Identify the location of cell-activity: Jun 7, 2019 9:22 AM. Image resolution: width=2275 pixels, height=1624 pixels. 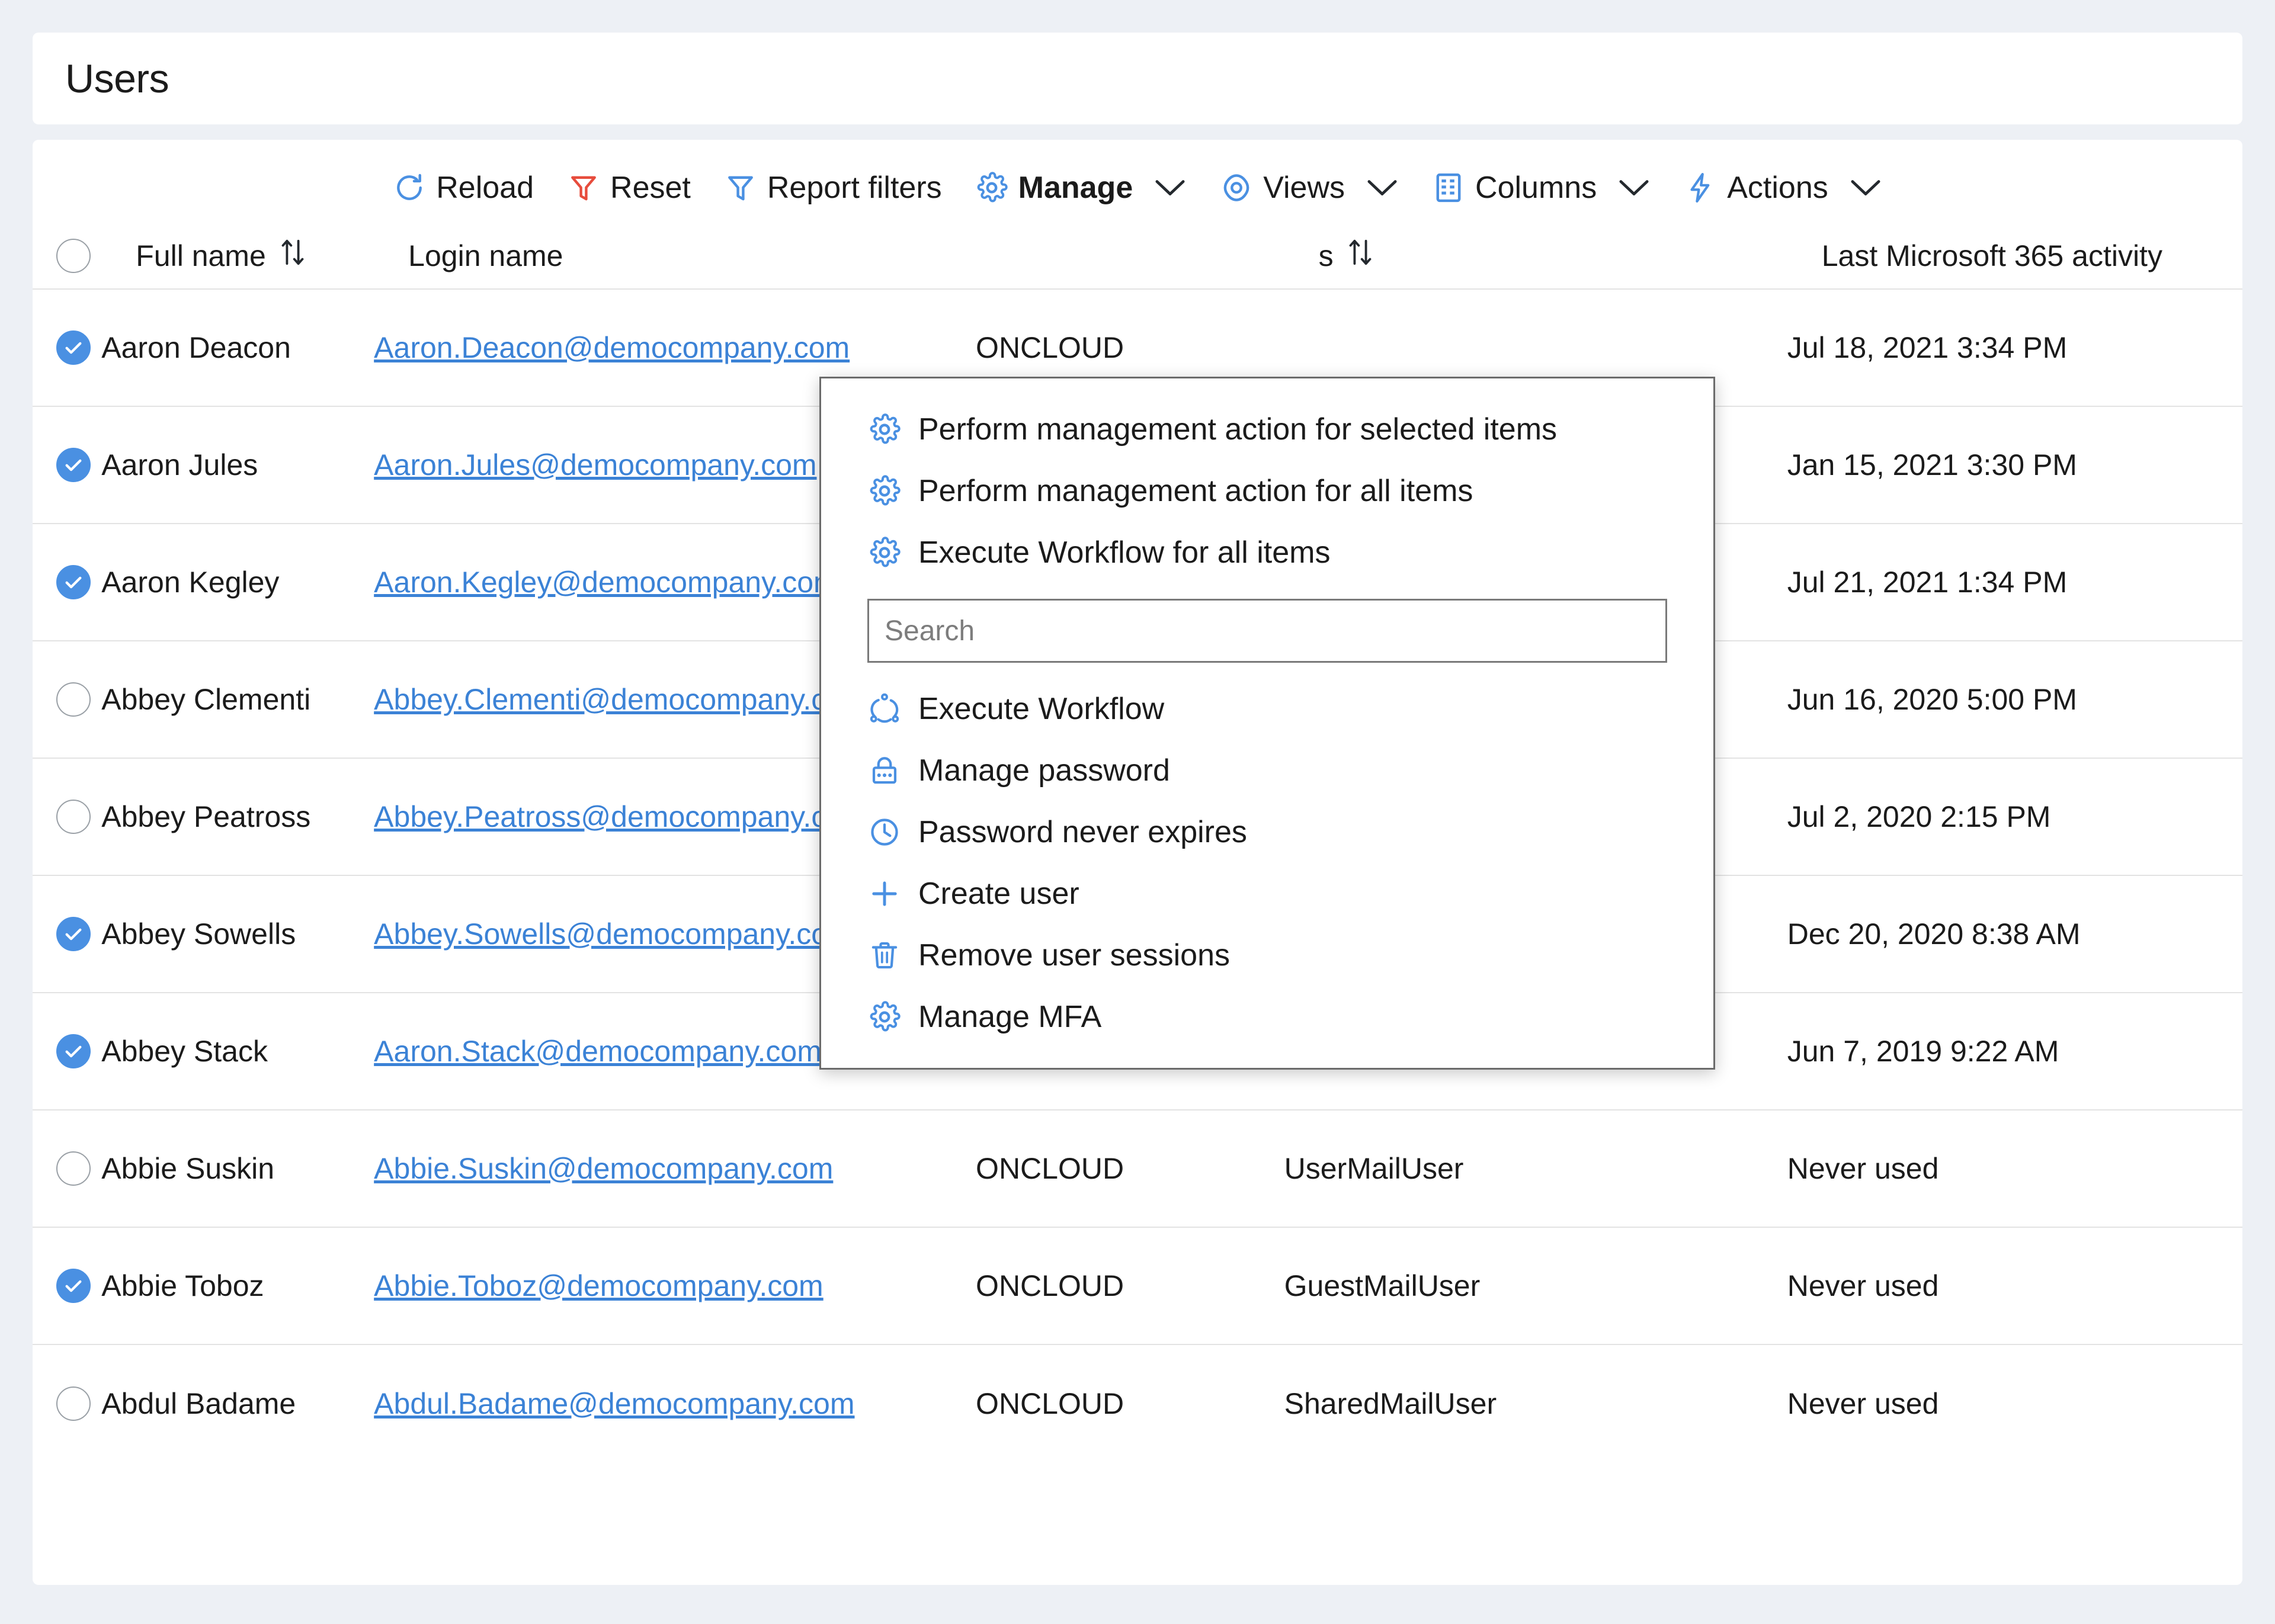
(1923, 1051).